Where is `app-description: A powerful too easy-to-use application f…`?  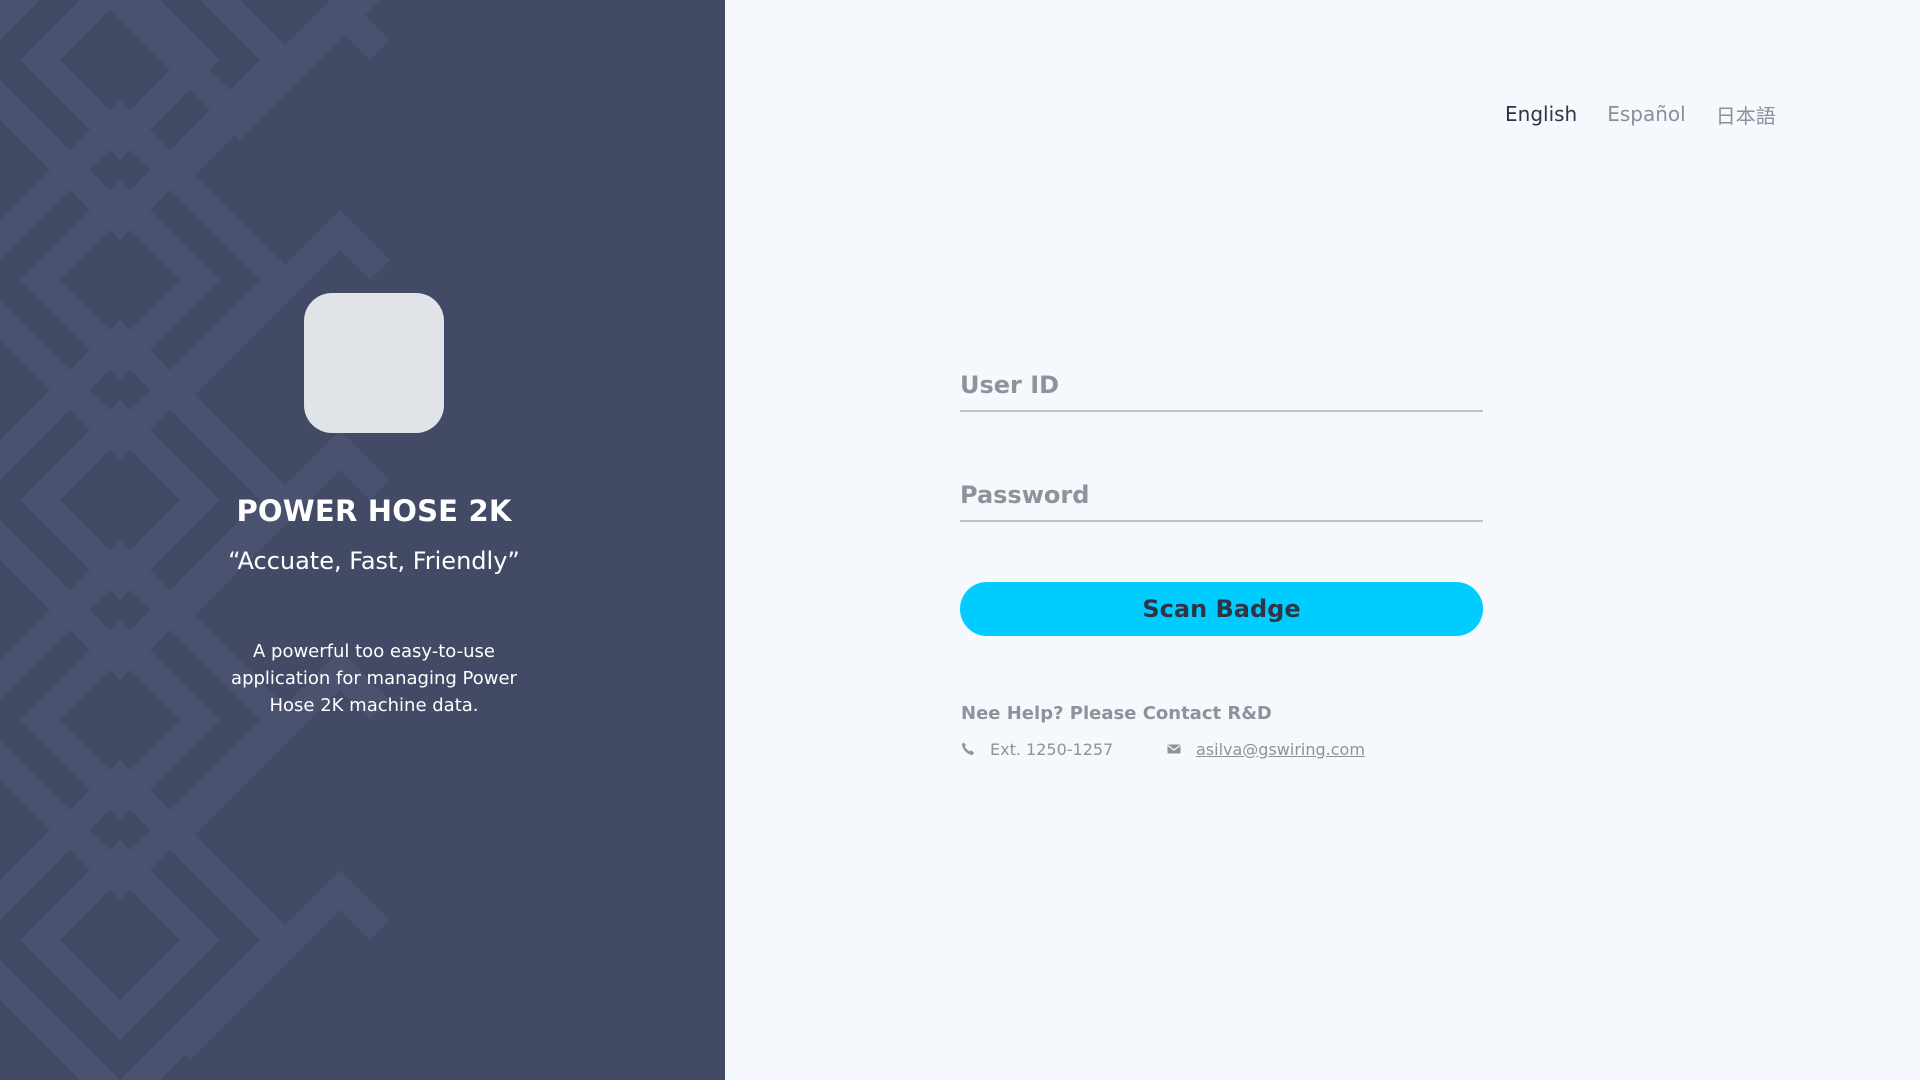
app-description: A powerful too easy-to-use application f… is located at coordinates (374, 678).